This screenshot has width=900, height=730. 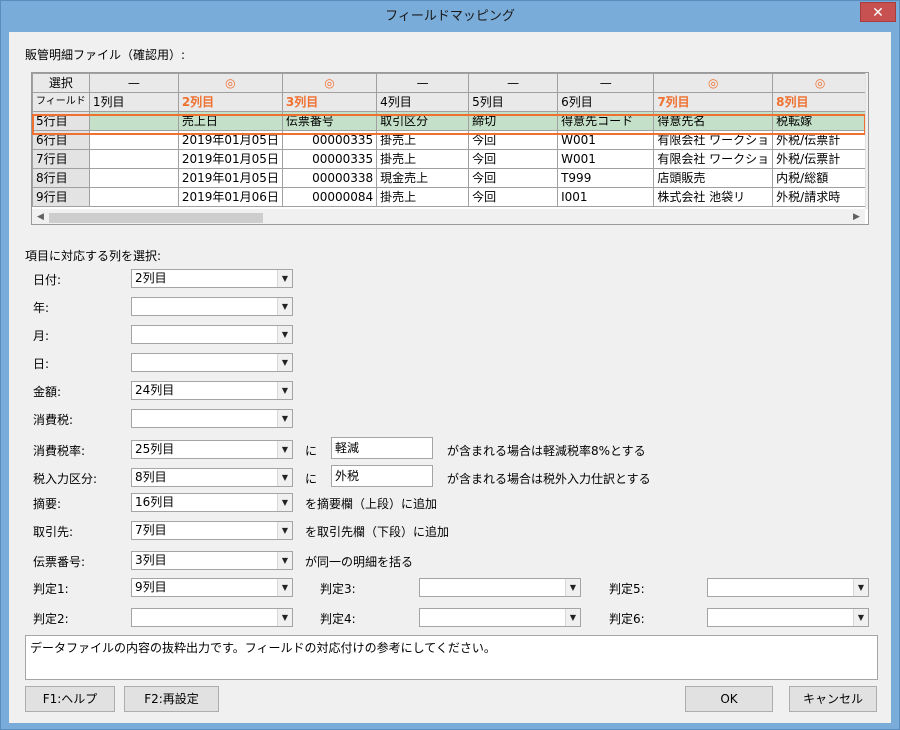 What do you see at coordinates (729, 699) in the screenshot?
I see `ok-button: OK` at bounding box center [729, 699].